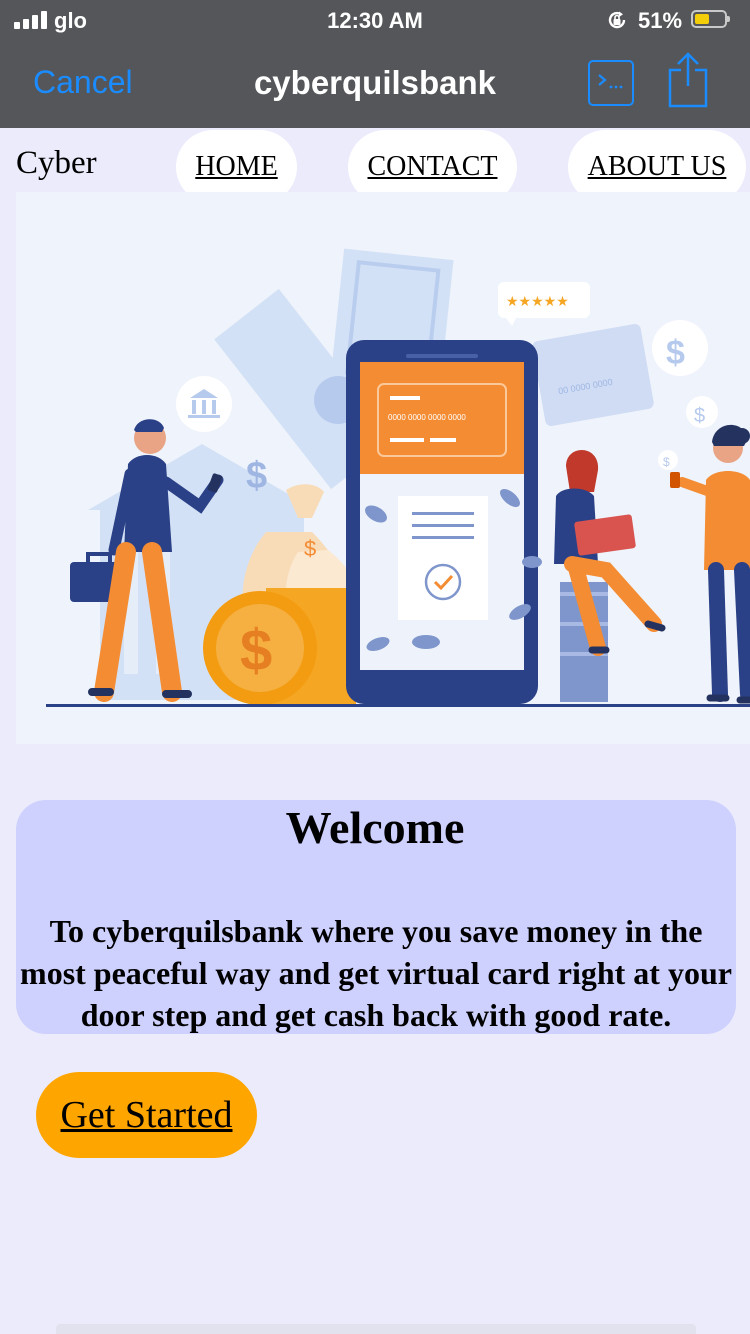  Describe the element at coordinates (376, 1329) in the screenshot. I see `bottom-bar` at that location.